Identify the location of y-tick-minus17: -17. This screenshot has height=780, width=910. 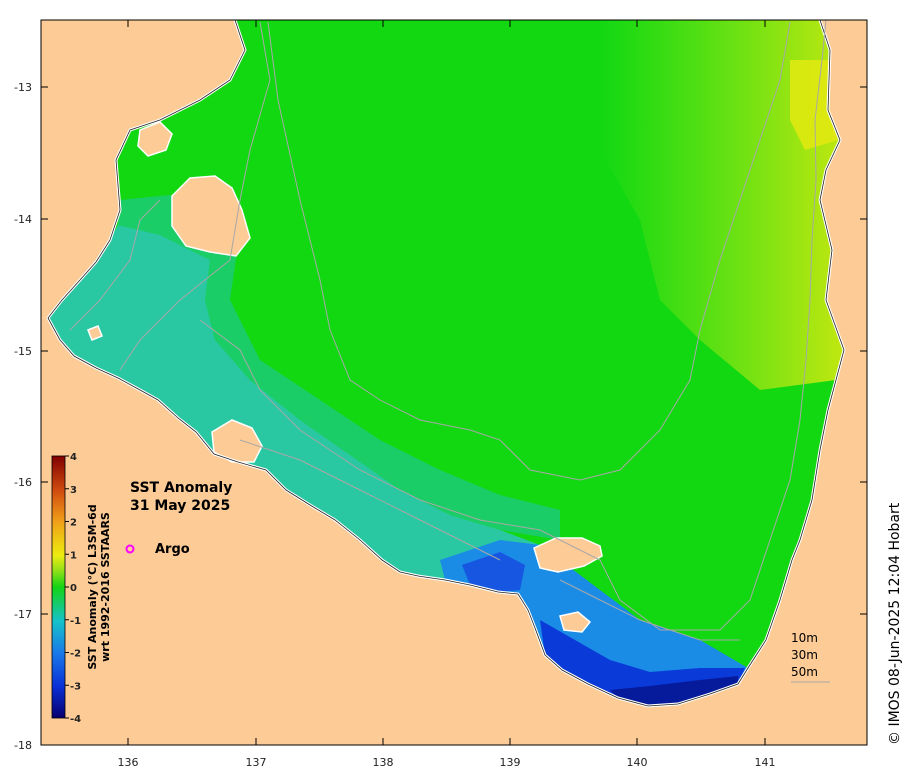
(23, 614).